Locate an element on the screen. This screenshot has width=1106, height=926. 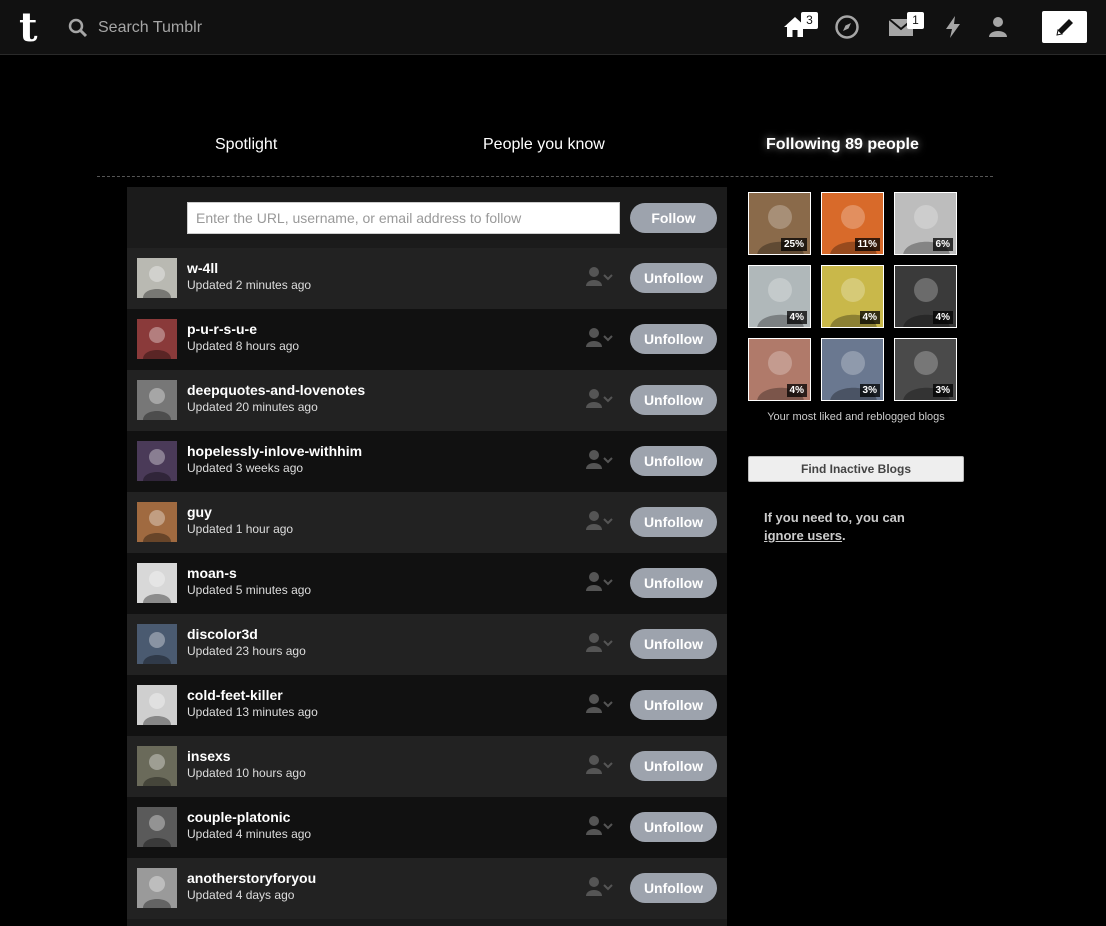
top-blogs-caption: Your most liked and reblogged blogs is located at coordinates (856, 417).